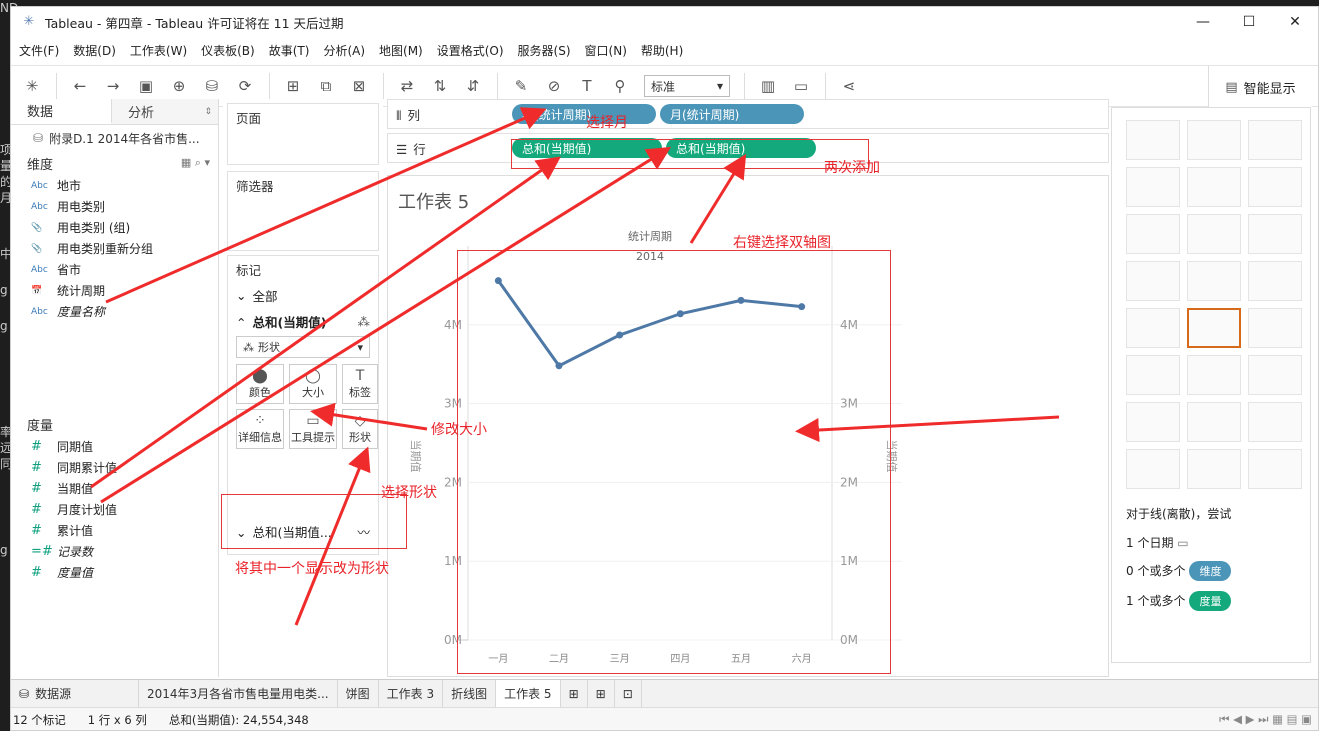  Describe the element at coordinates (1153, 281) in the screenshot. I see `treemap-thumb` at that location.